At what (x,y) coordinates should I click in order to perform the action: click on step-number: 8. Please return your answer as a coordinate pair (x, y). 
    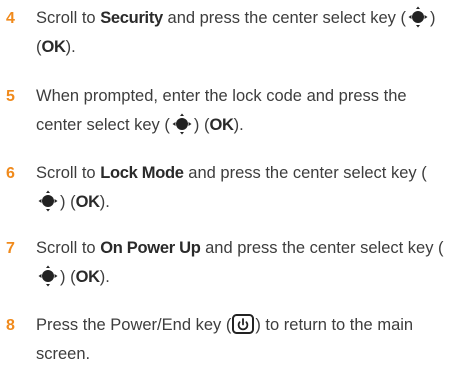
    Looking at the image, I should click on (10, 325).